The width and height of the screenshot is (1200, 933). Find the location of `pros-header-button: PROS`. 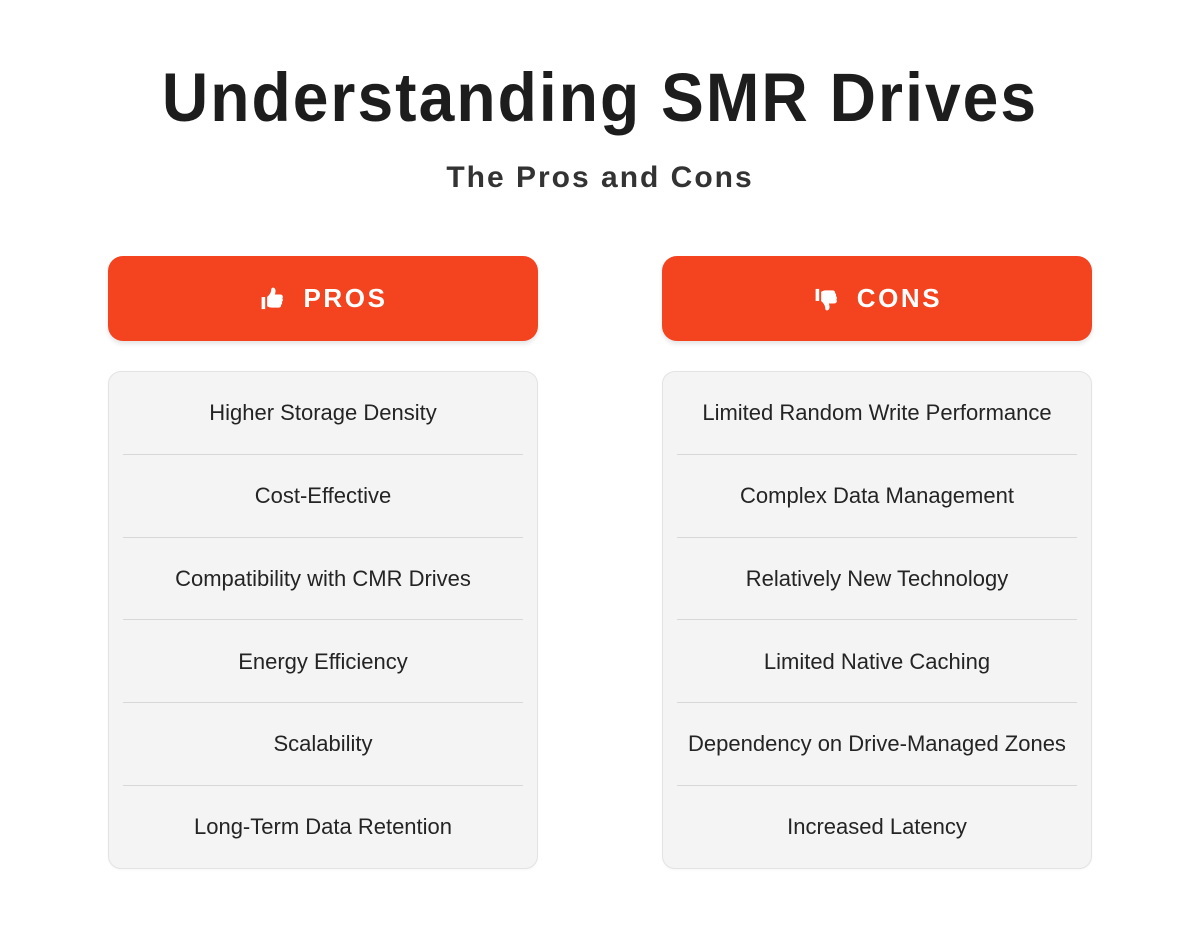

pros-header-button: PROS is located at coordinates (323, 298).